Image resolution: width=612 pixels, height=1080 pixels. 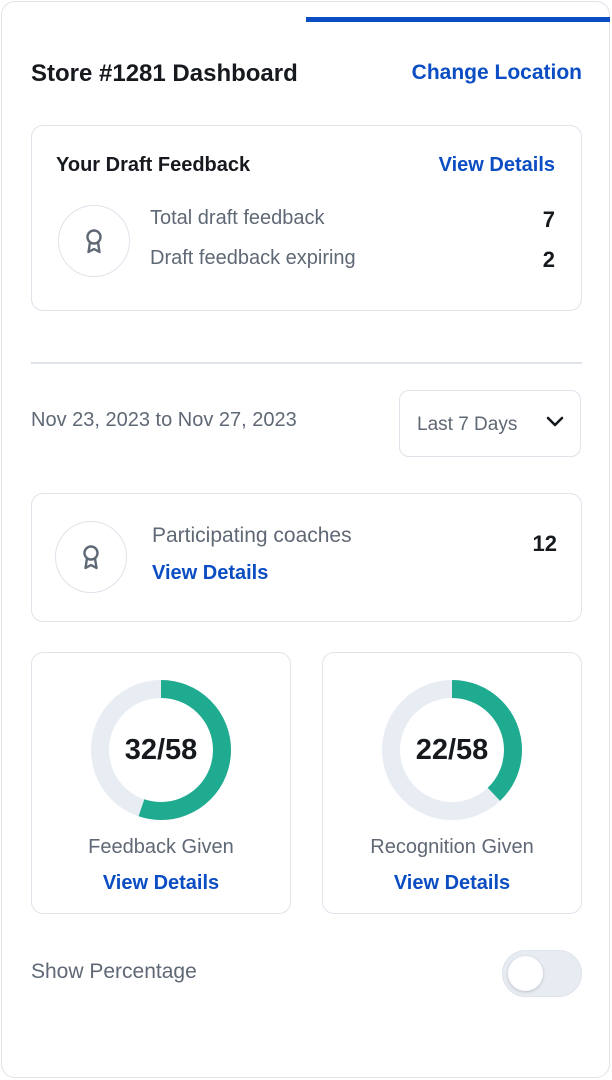 What do you see at coordinates (467, 424) in the screenshot?
I see `period-selected-value: Last 7 Days` at bounding box center [467, 424].